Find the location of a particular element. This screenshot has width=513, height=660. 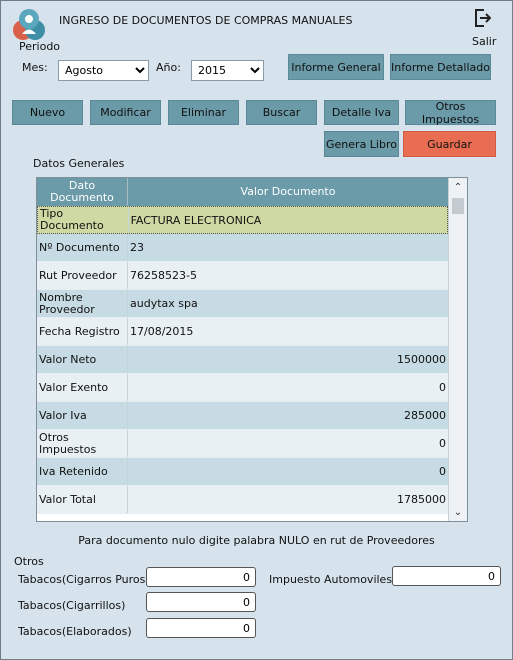

tabacos-puros-label: Tabacos(Cigarros Puros) is located at coordinates (84, 579).